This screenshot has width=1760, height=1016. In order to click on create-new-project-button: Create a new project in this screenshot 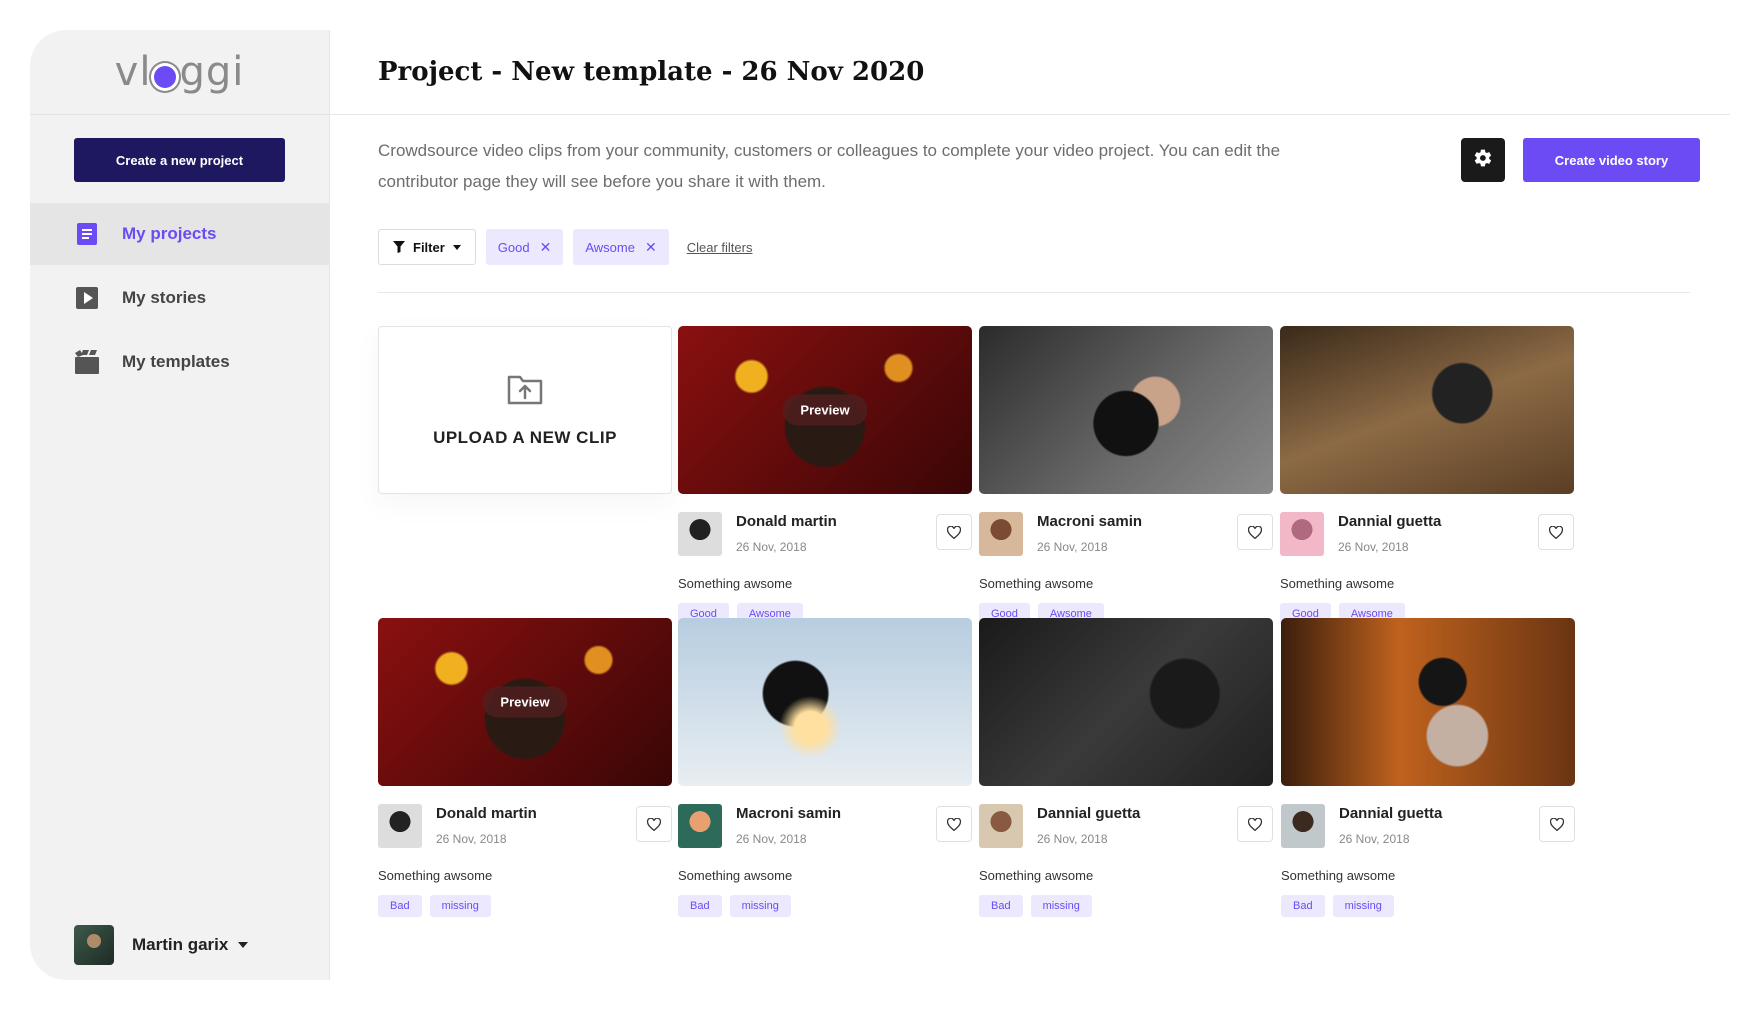, I will do `click(179, 160)`.